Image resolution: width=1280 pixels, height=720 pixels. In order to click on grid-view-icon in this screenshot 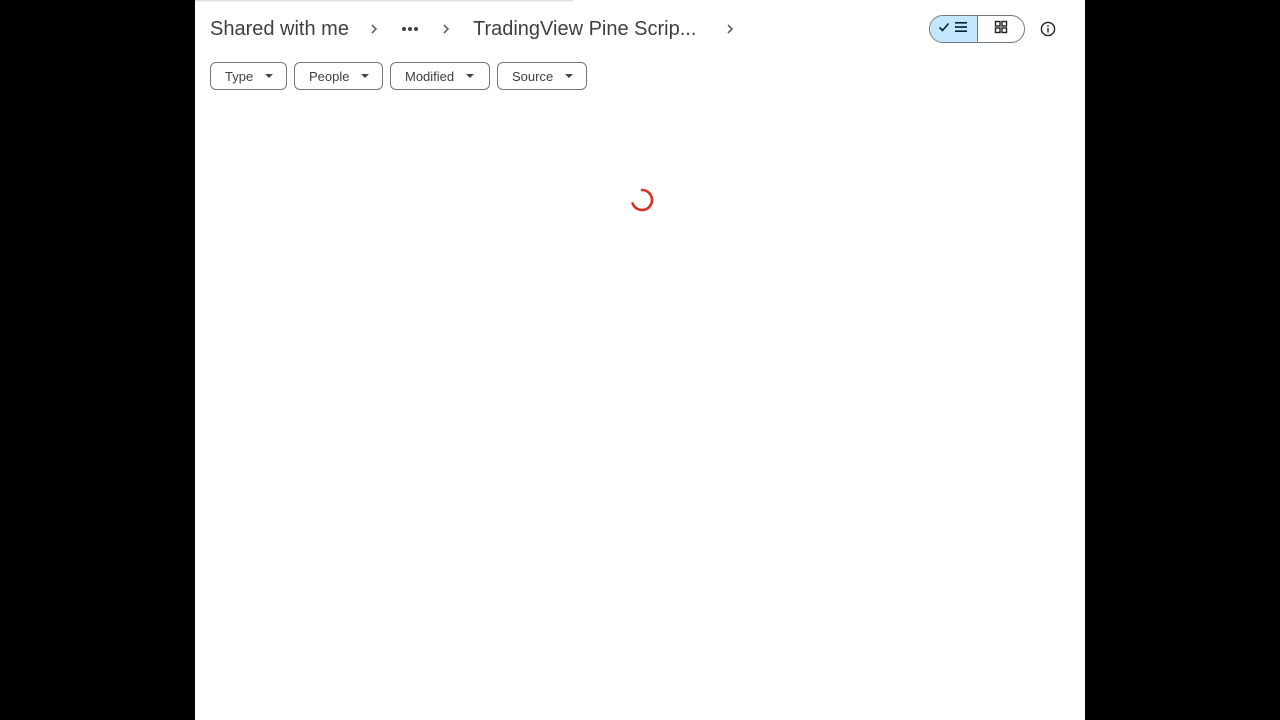, I will do `click(1001, 29)`.